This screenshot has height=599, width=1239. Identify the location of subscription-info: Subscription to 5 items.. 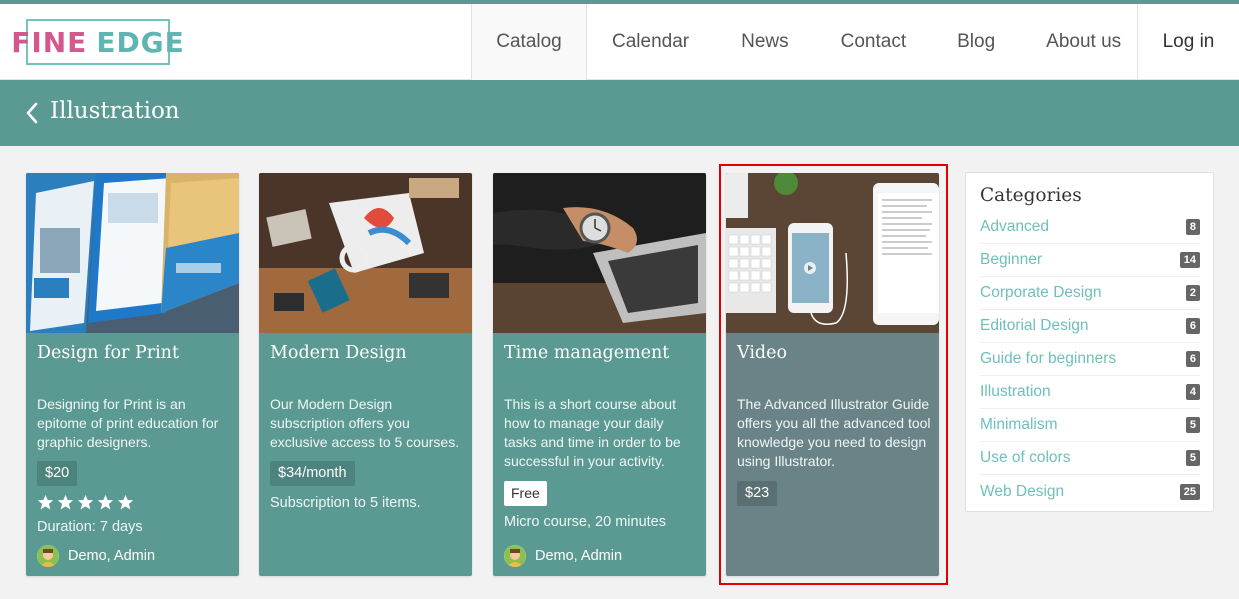
(345, 503).